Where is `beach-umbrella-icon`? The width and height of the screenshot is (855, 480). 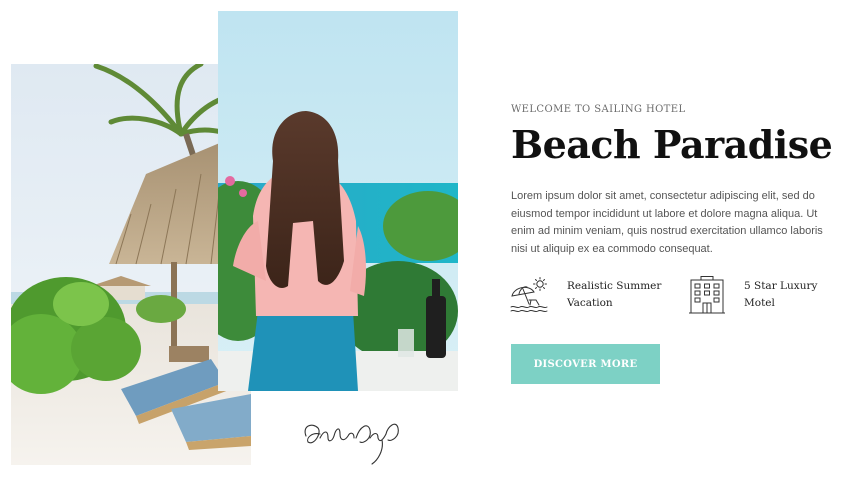 beach-umbrella-icon is located at coordinates (529, 295).